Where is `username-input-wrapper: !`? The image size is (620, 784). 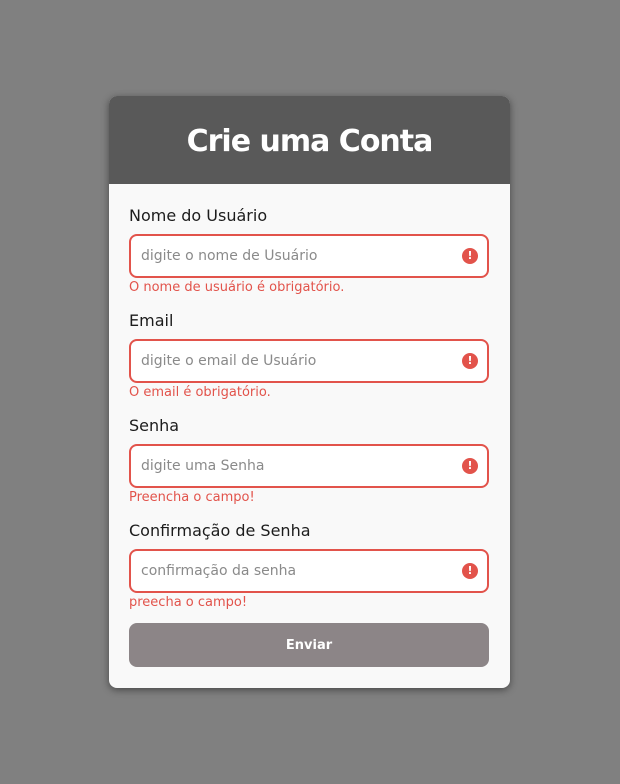 username-input-wrapper: ! is located at coordinates (309, 256).